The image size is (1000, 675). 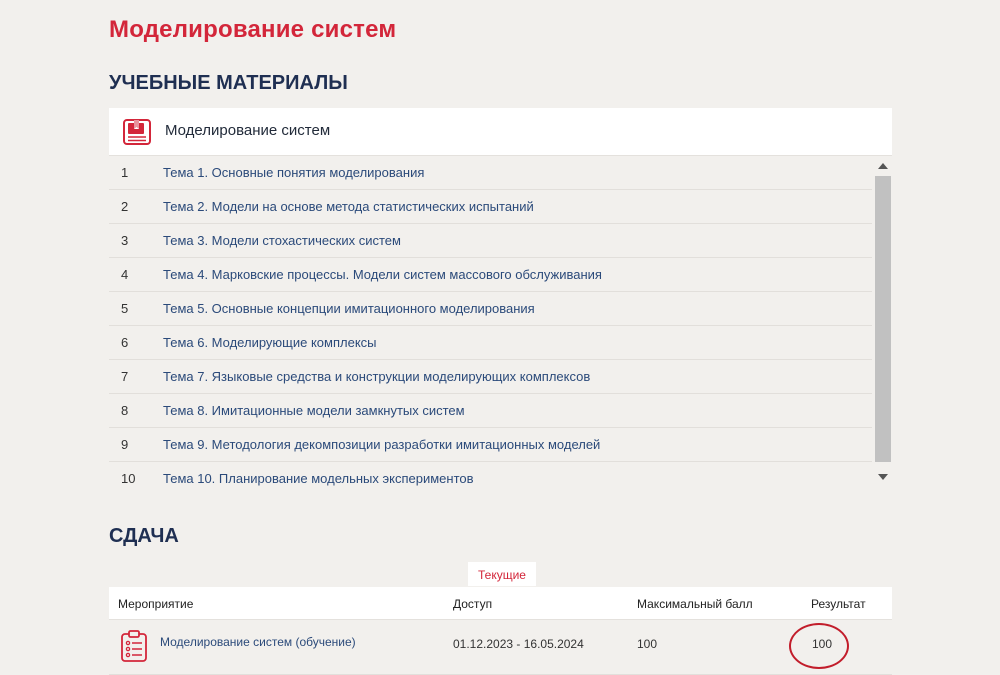 I want to click on event-link: Моделирование систем (обучение), so click(x=258, y=642).